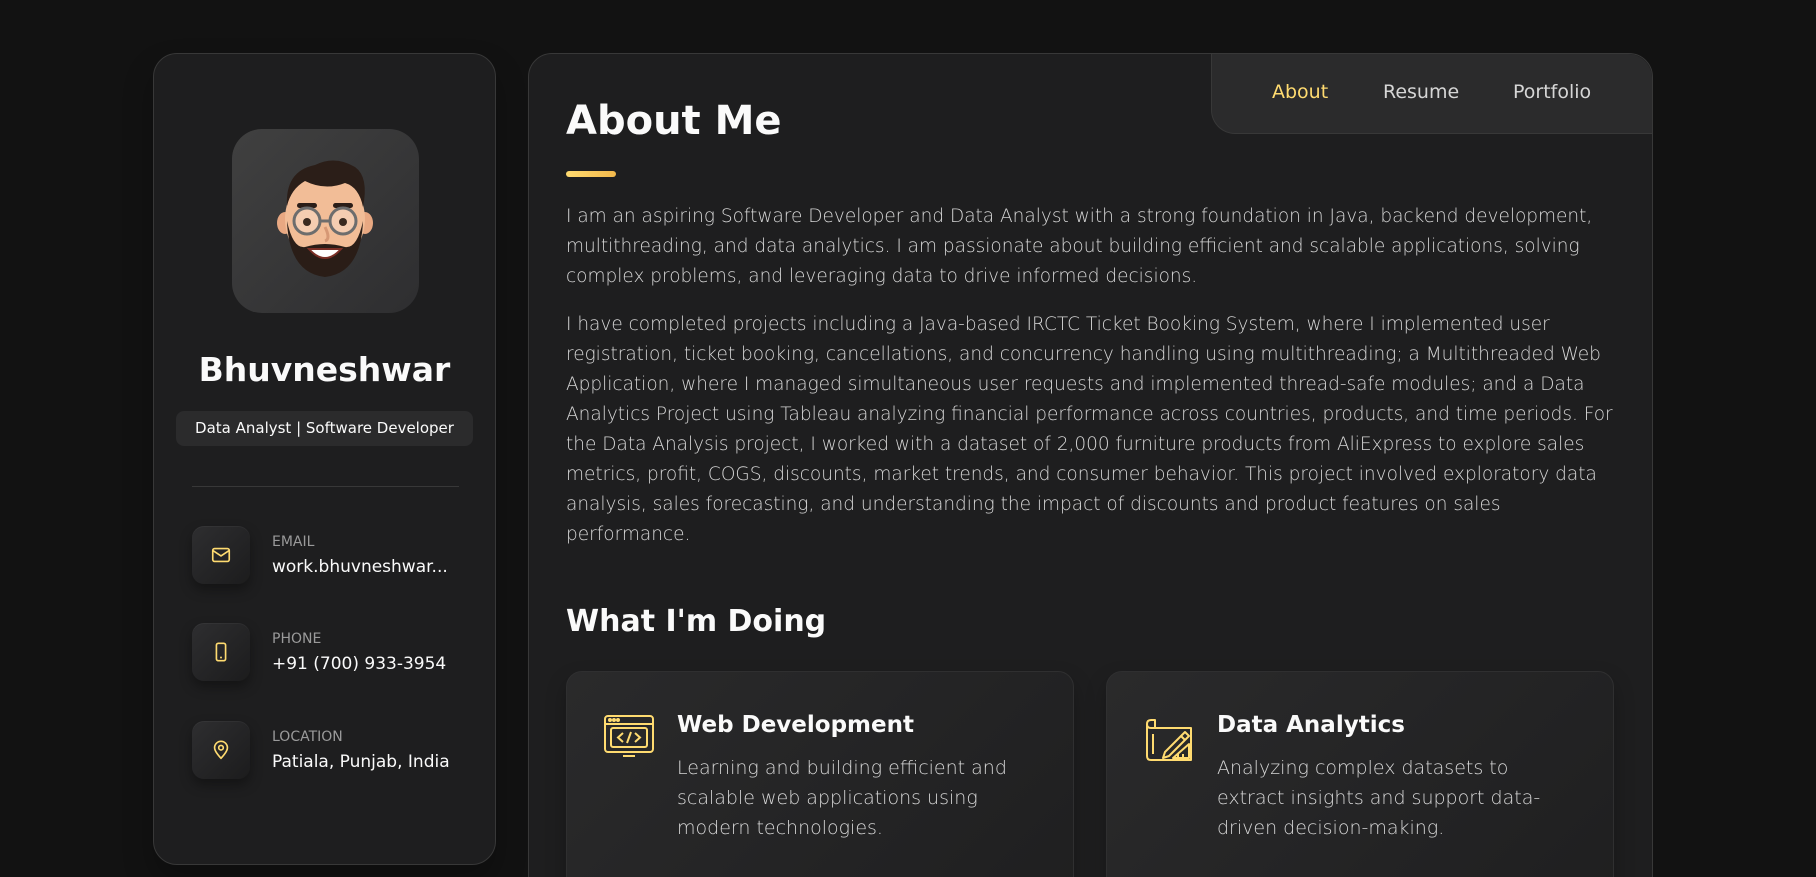 The height and width of the screenshot is (877, 1816). Describe the element at coordinates (297, 639) in the screenshot. I see `contact-label: Phone` at that location.